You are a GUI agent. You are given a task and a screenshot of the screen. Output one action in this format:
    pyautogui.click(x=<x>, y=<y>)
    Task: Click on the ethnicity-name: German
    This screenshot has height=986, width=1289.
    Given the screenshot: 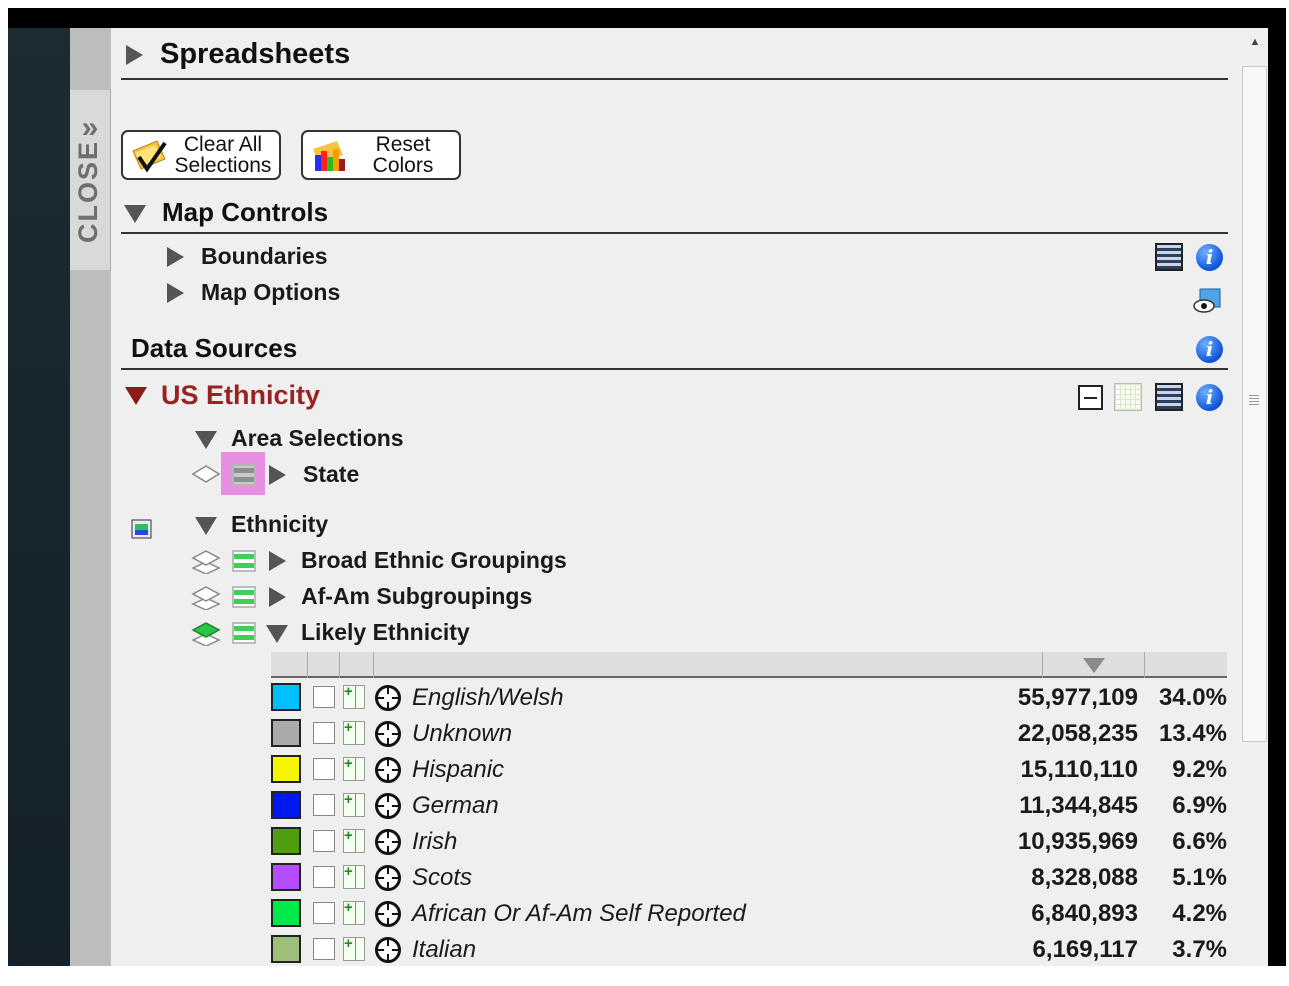 What is the action you would take?
    pyautogui.click(x=455, y=806)
    